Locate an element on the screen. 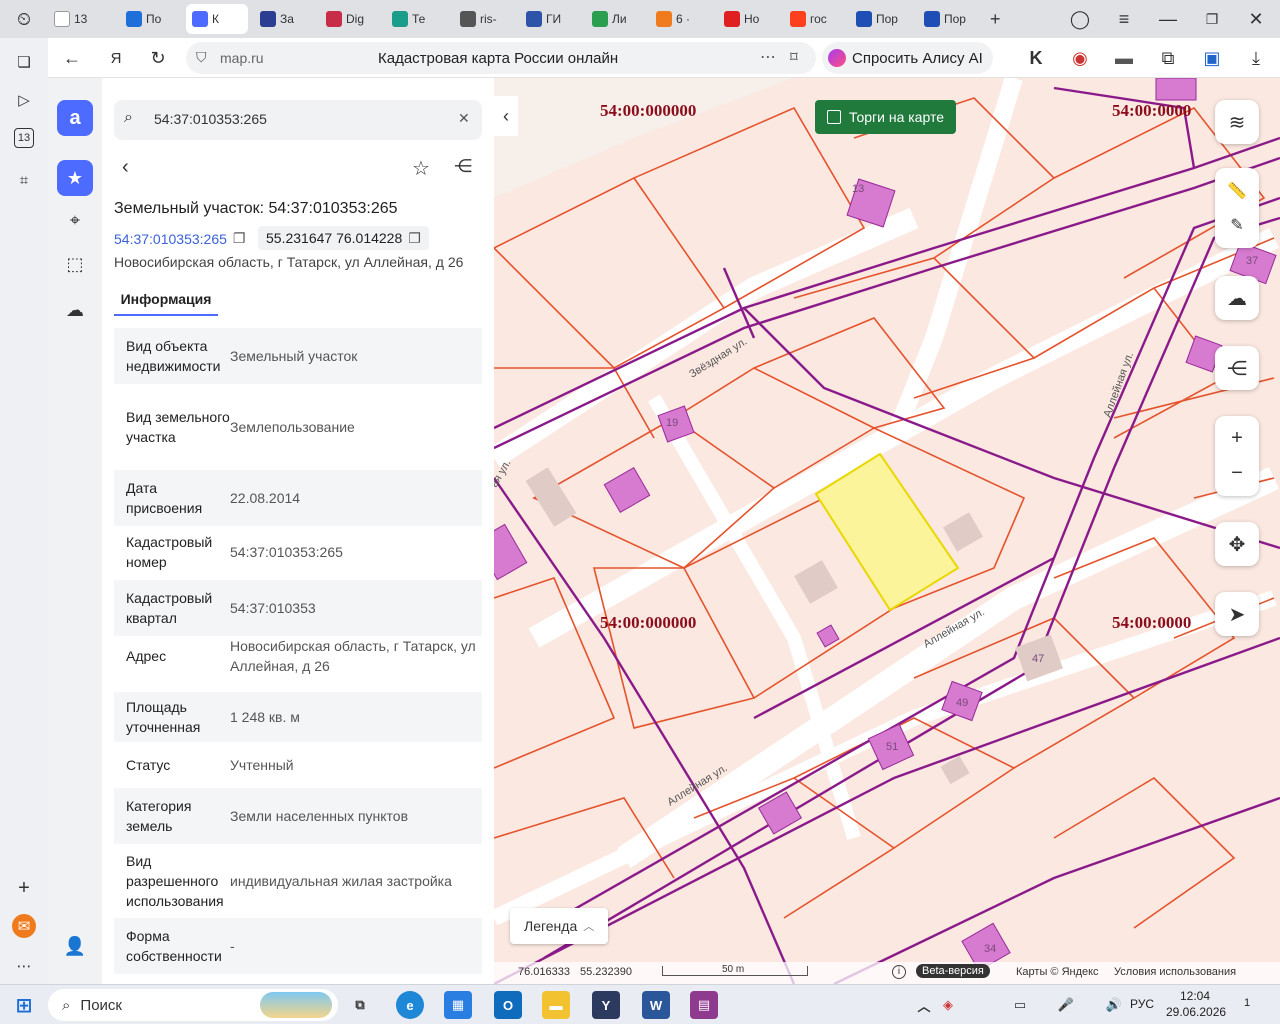 This screenshot has width=1280, height=1024. browser-tab: 6 · is located at coordinates (681, 19).